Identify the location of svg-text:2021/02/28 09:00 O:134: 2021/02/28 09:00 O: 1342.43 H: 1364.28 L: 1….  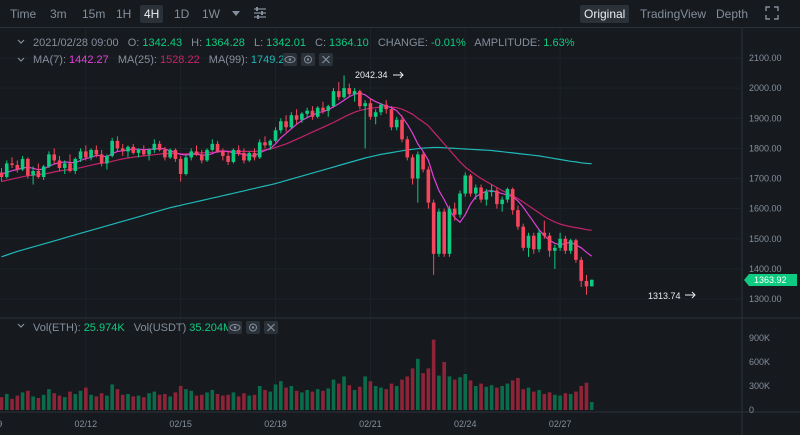
(304, 43).